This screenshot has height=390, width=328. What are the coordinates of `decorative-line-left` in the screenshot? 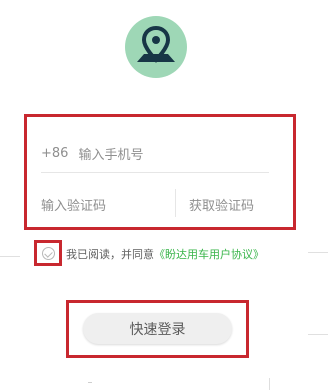 It's located at (10, 256).